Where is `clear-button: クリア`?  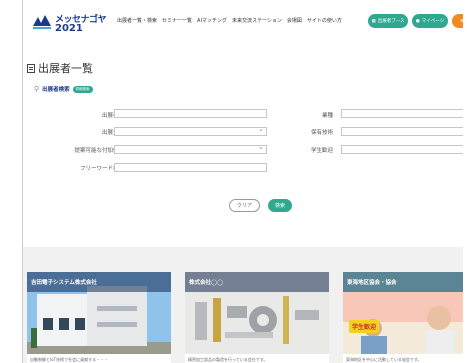 clear-button: クリア is located at coordinates (244, 205).